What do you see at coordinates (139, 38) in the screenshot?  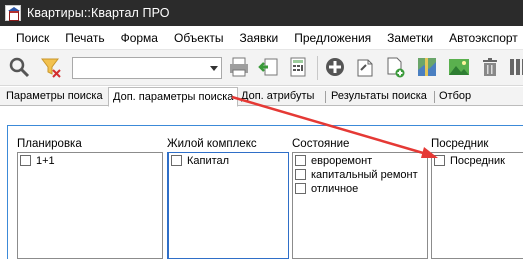 I see `menu-form: Форма` at bounding box center [139, 38].